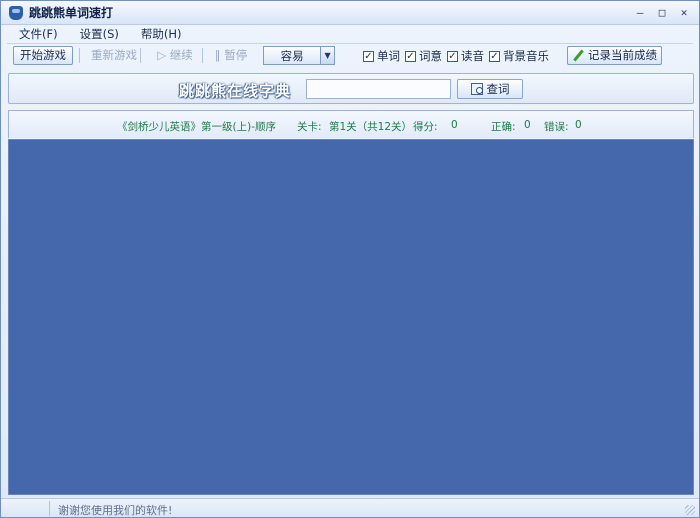  I want to click on pause-button: ‖ 暂停, so click(231, 55).